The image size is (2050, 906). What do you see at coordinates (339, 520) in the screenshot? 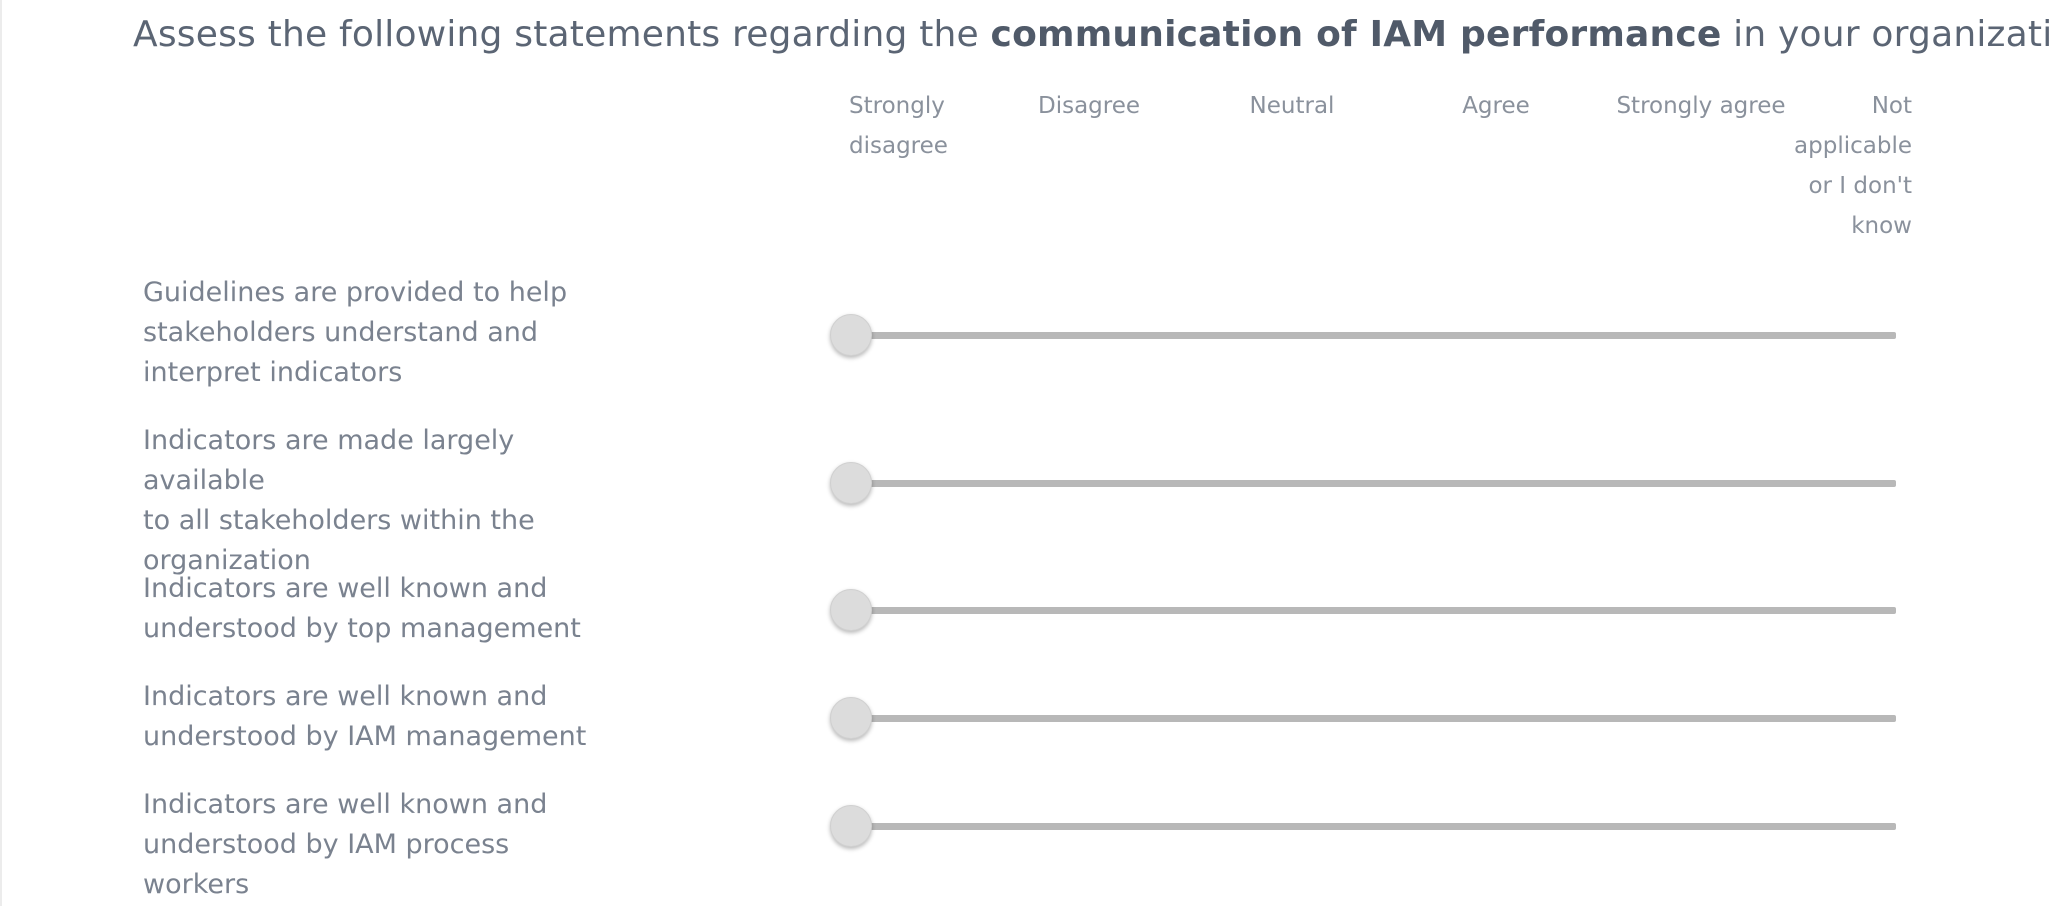
I see `statement-label-line: to all stakeholders within the` at bounding box center [339, 520].